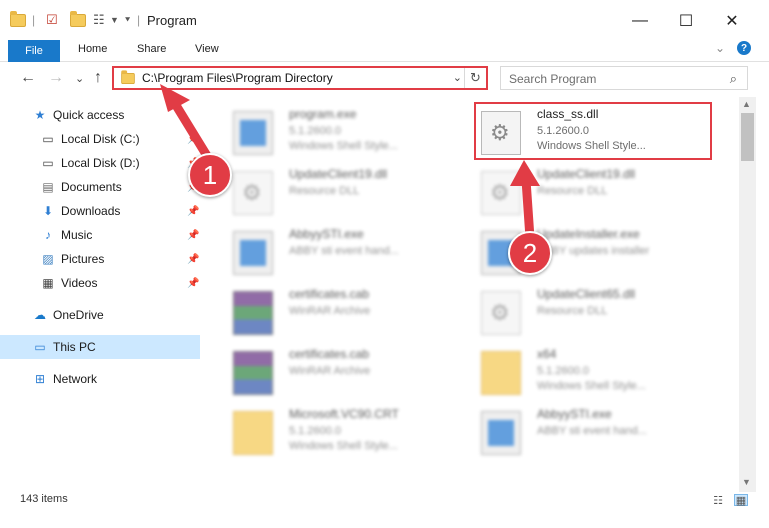  What do you see at coordinates (350, 163) in the screenshot?
I see `annotation-arrows` at bounding box center [350, 163].